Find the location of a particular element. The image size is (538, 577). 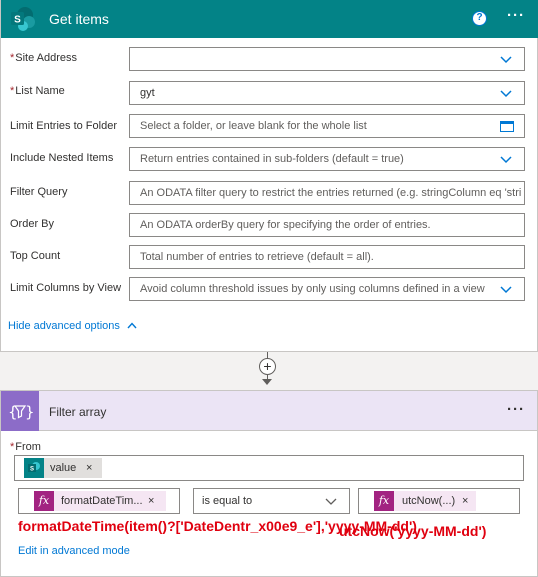

top-count-label: Top Count is located at coordinates (35, 256).